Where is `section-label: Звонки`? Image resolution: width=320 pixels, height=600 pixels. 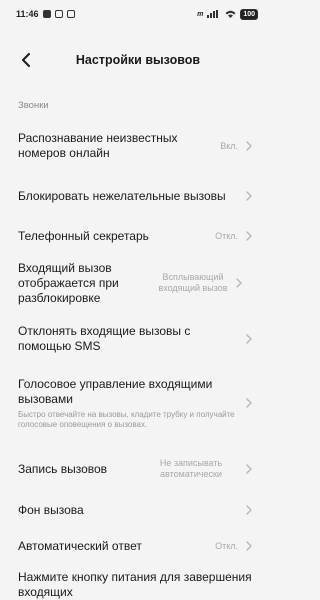 section-label: Звонки is located at coordinates (33, 105).